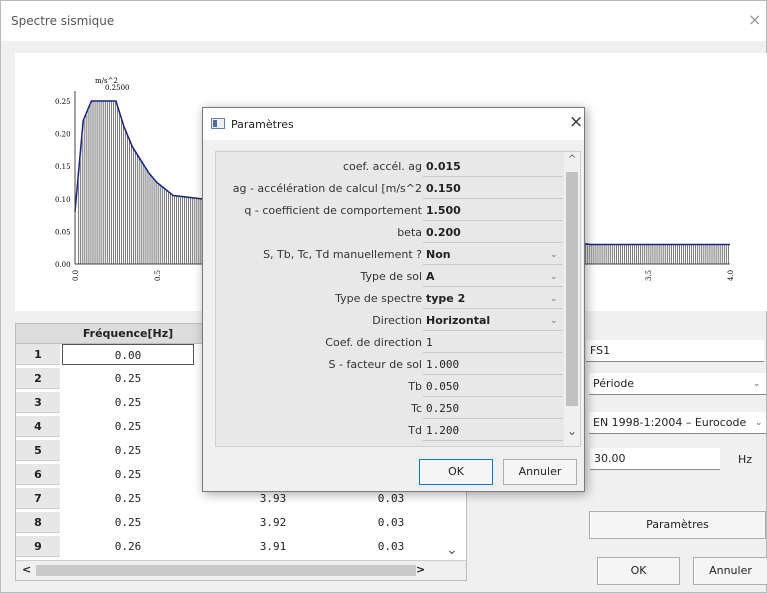  I want to click on properties-scroll-thumb, so click(572, 289).